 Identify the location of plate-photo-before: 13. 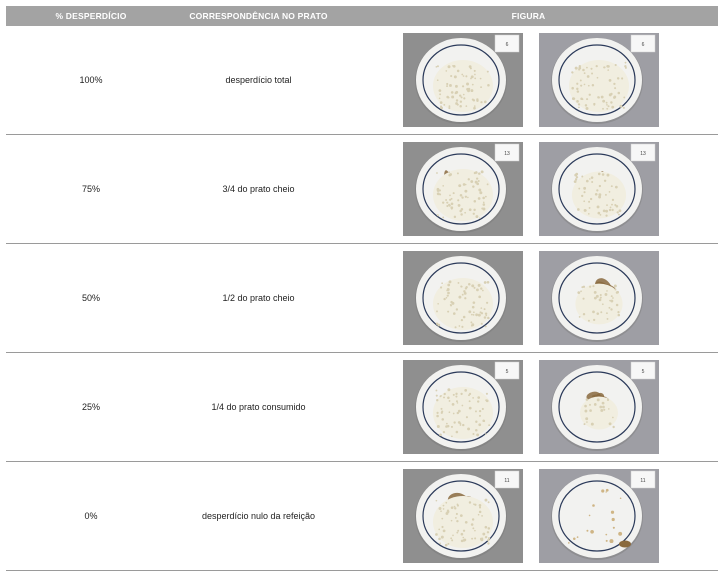
(463, 189).